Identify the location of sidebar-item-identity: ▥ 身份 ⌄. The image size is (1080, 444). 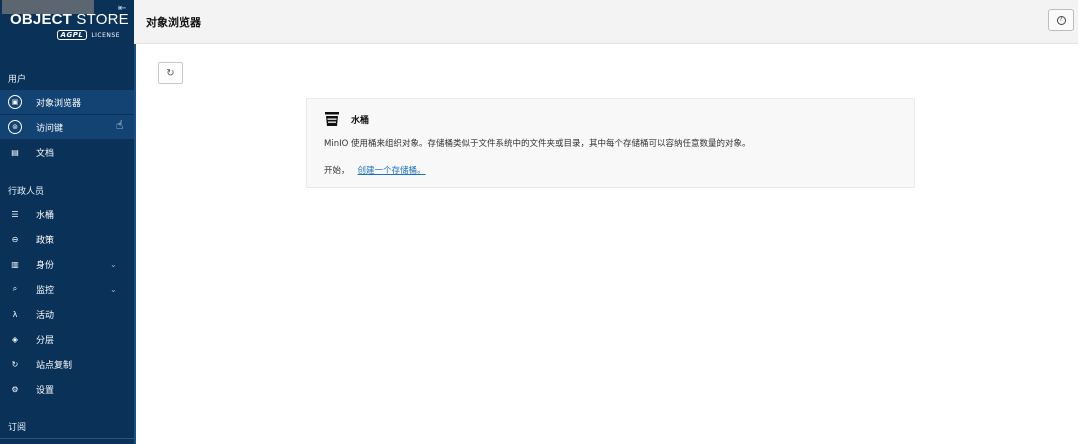
(67, 264).